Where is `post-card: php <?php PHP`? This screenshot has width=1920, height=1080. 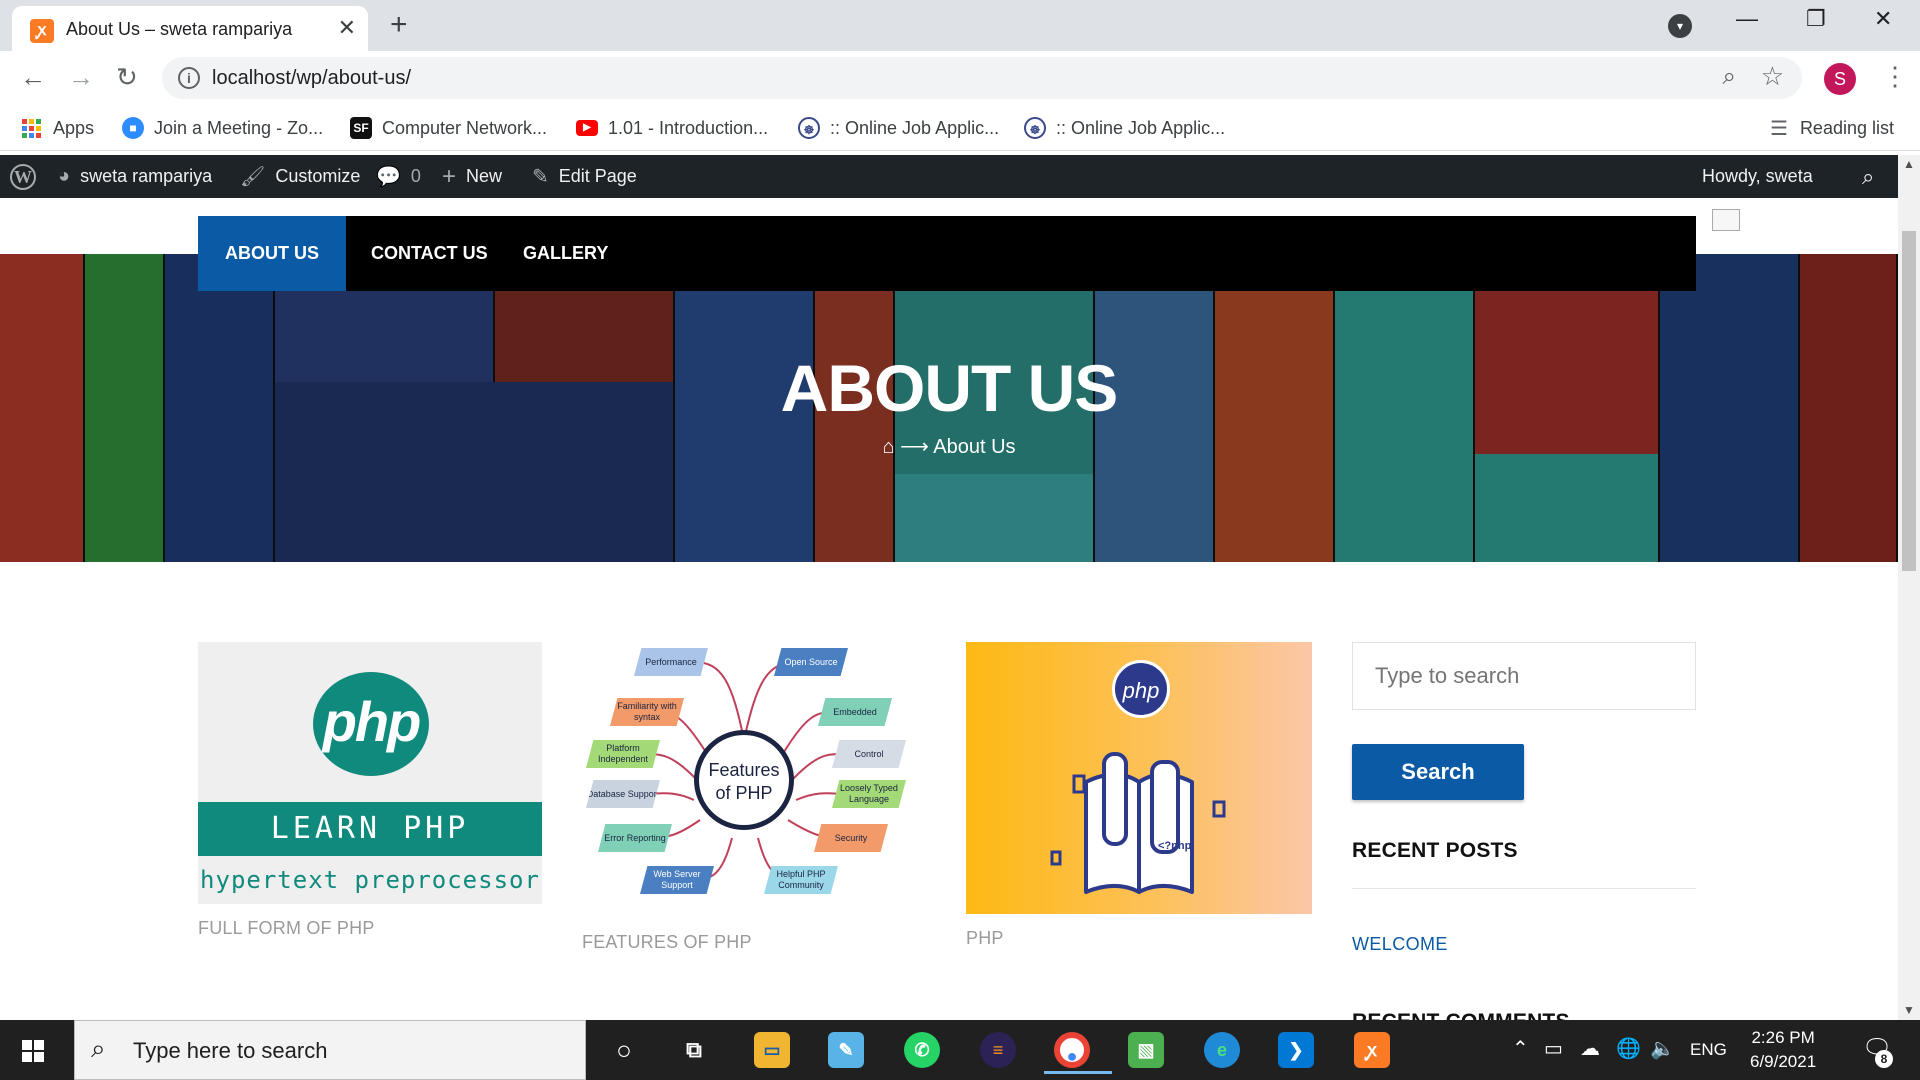
post-card: php <?php PHP is located at coordinates (1139, 795).